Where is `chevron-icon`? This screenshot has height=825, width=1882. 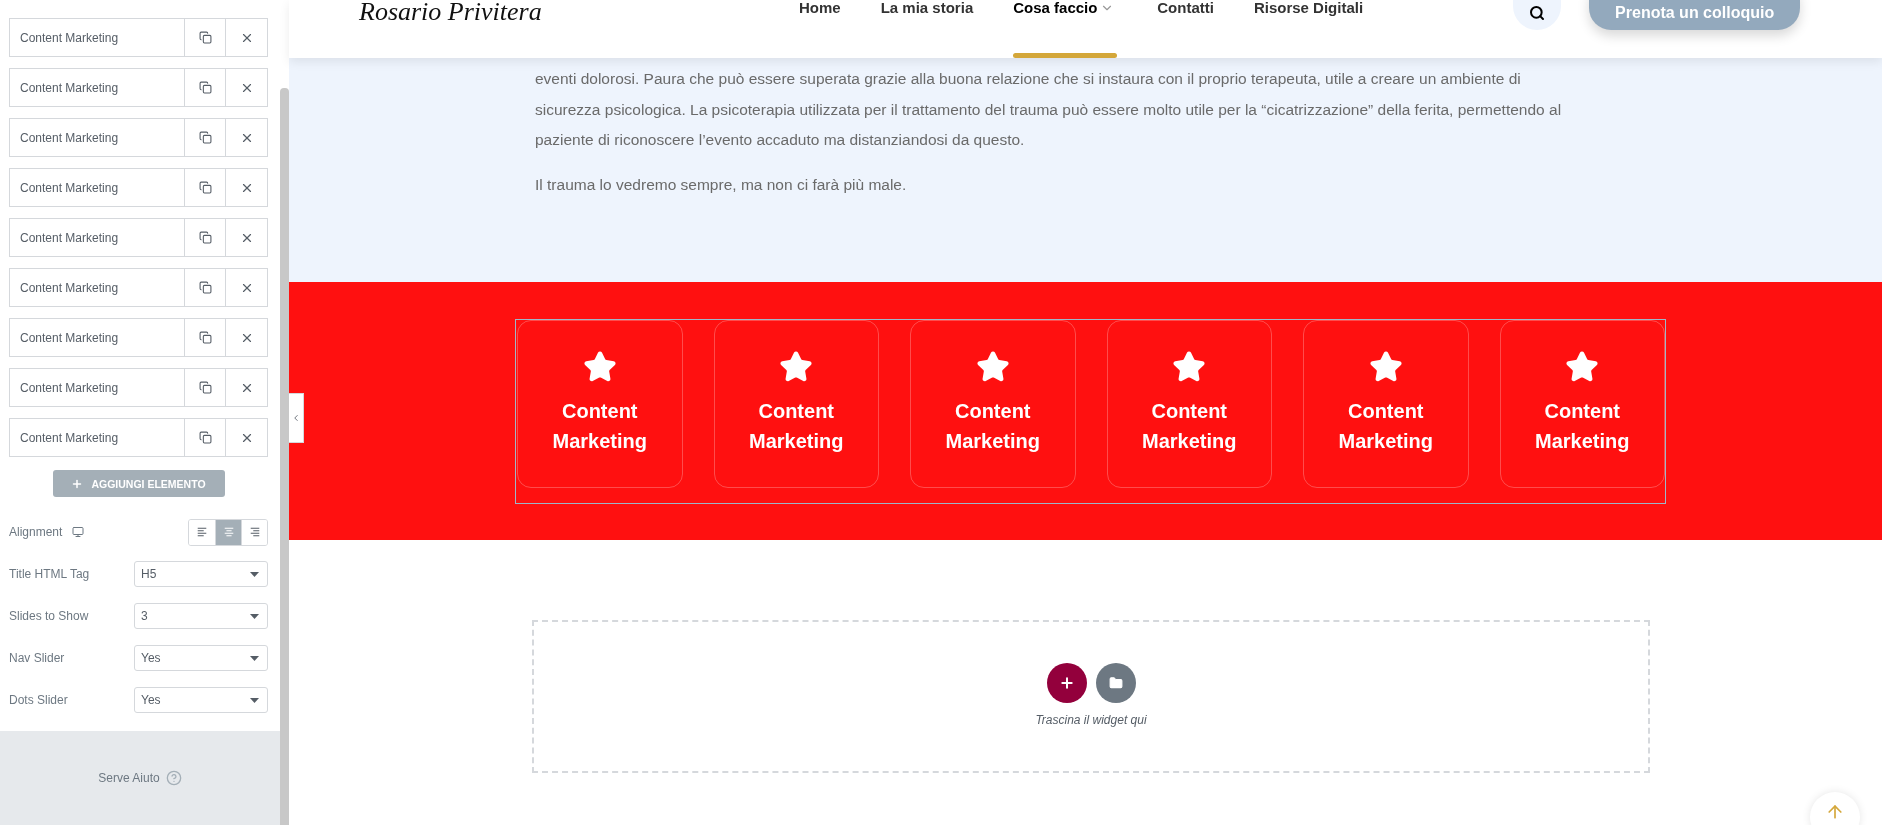 chevron-icon is located at coordinates (296, 418).